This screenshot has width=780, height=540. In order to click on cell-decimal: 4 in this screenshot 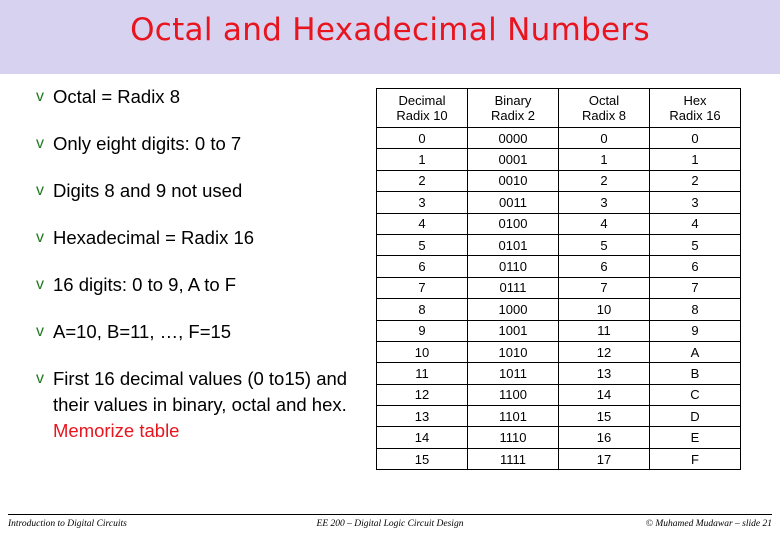, I will do `click(422, 223)`.